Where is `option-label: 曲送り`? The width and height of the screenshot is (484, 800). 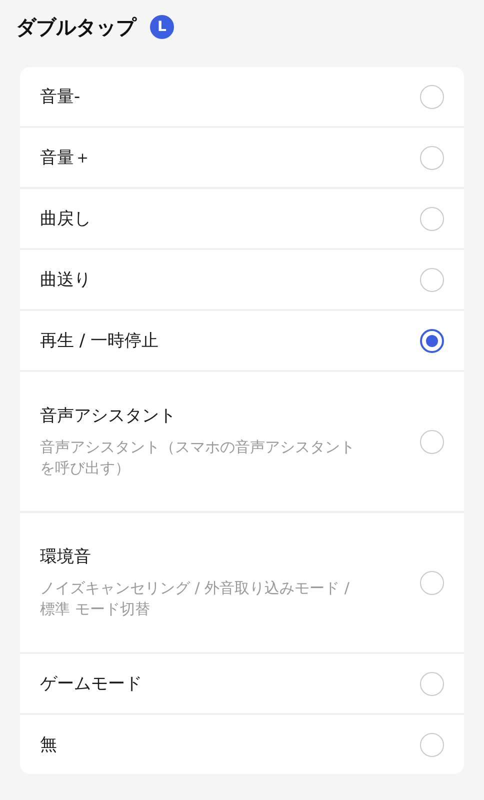
option-label: 曲送り is located at coordinates (65, 280).